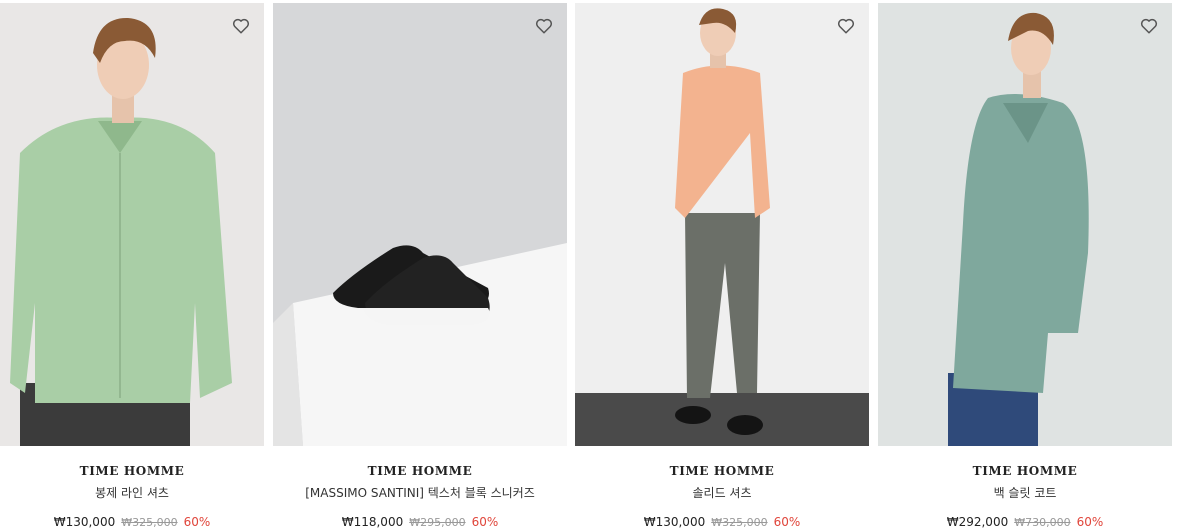  Describe the element at coordinates (977, 522) in the screenshot. I see `sale-price: ₩292,000` at that location.